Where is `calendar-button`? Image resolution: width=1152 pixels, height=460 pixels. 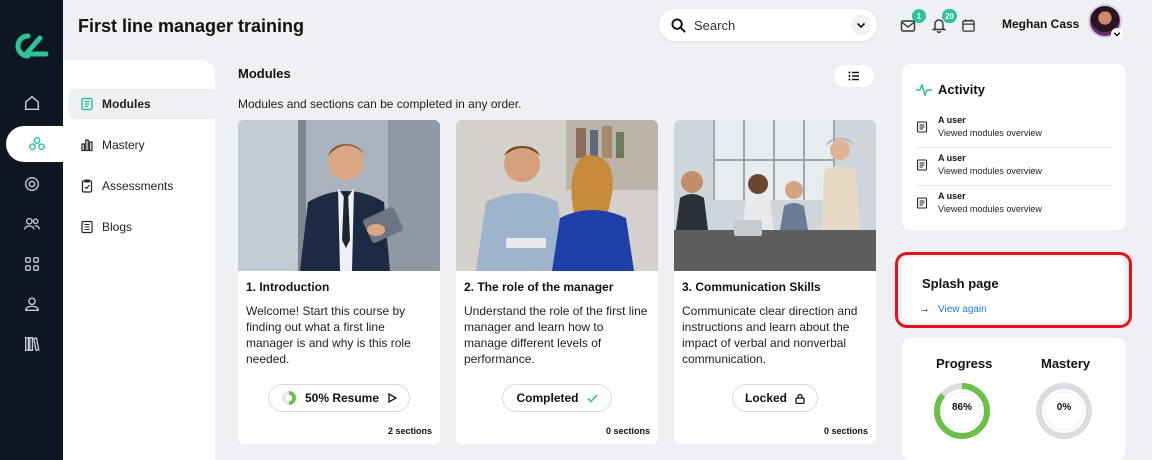
calendar-button is located at coordinates (968, 25).